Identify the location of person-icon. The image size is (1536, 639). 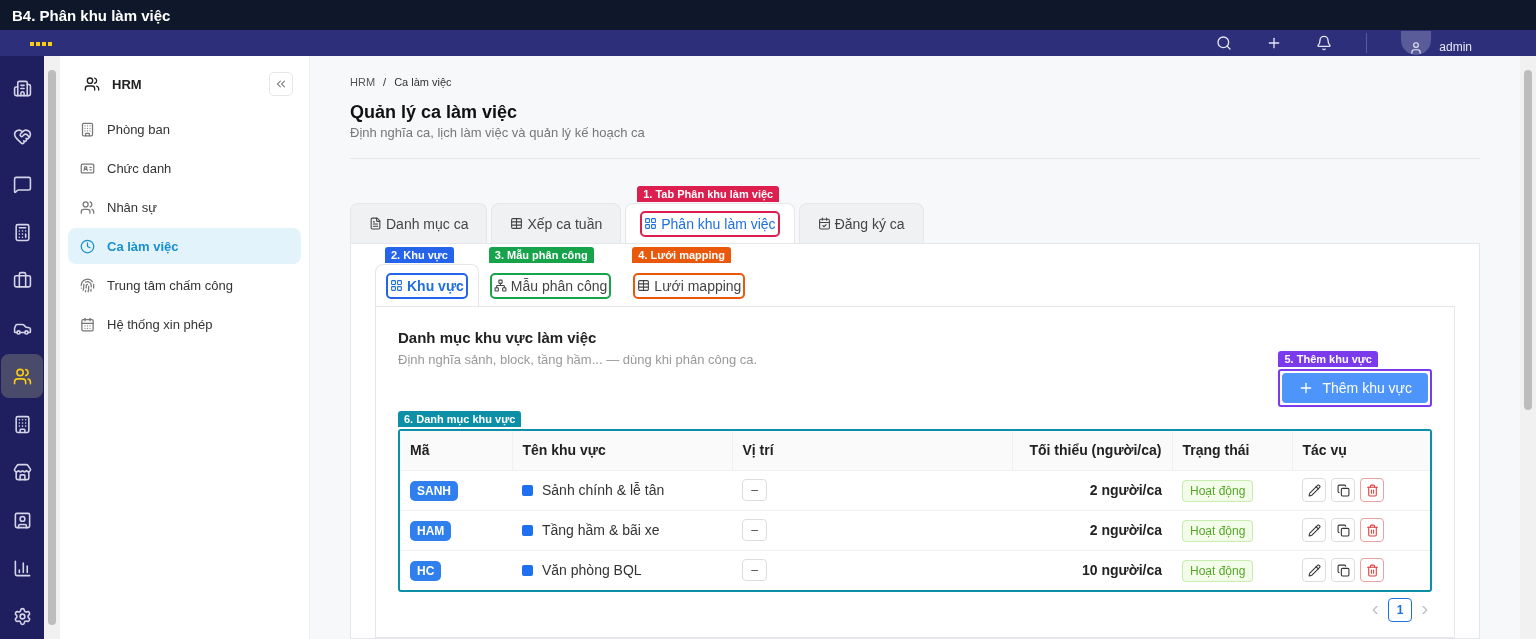
(22, 520).